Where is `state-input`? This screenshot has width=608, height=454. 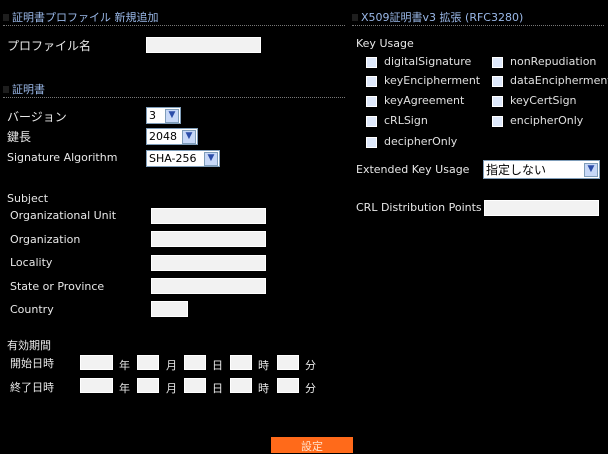
state-input is located at coordinates (208, 286).